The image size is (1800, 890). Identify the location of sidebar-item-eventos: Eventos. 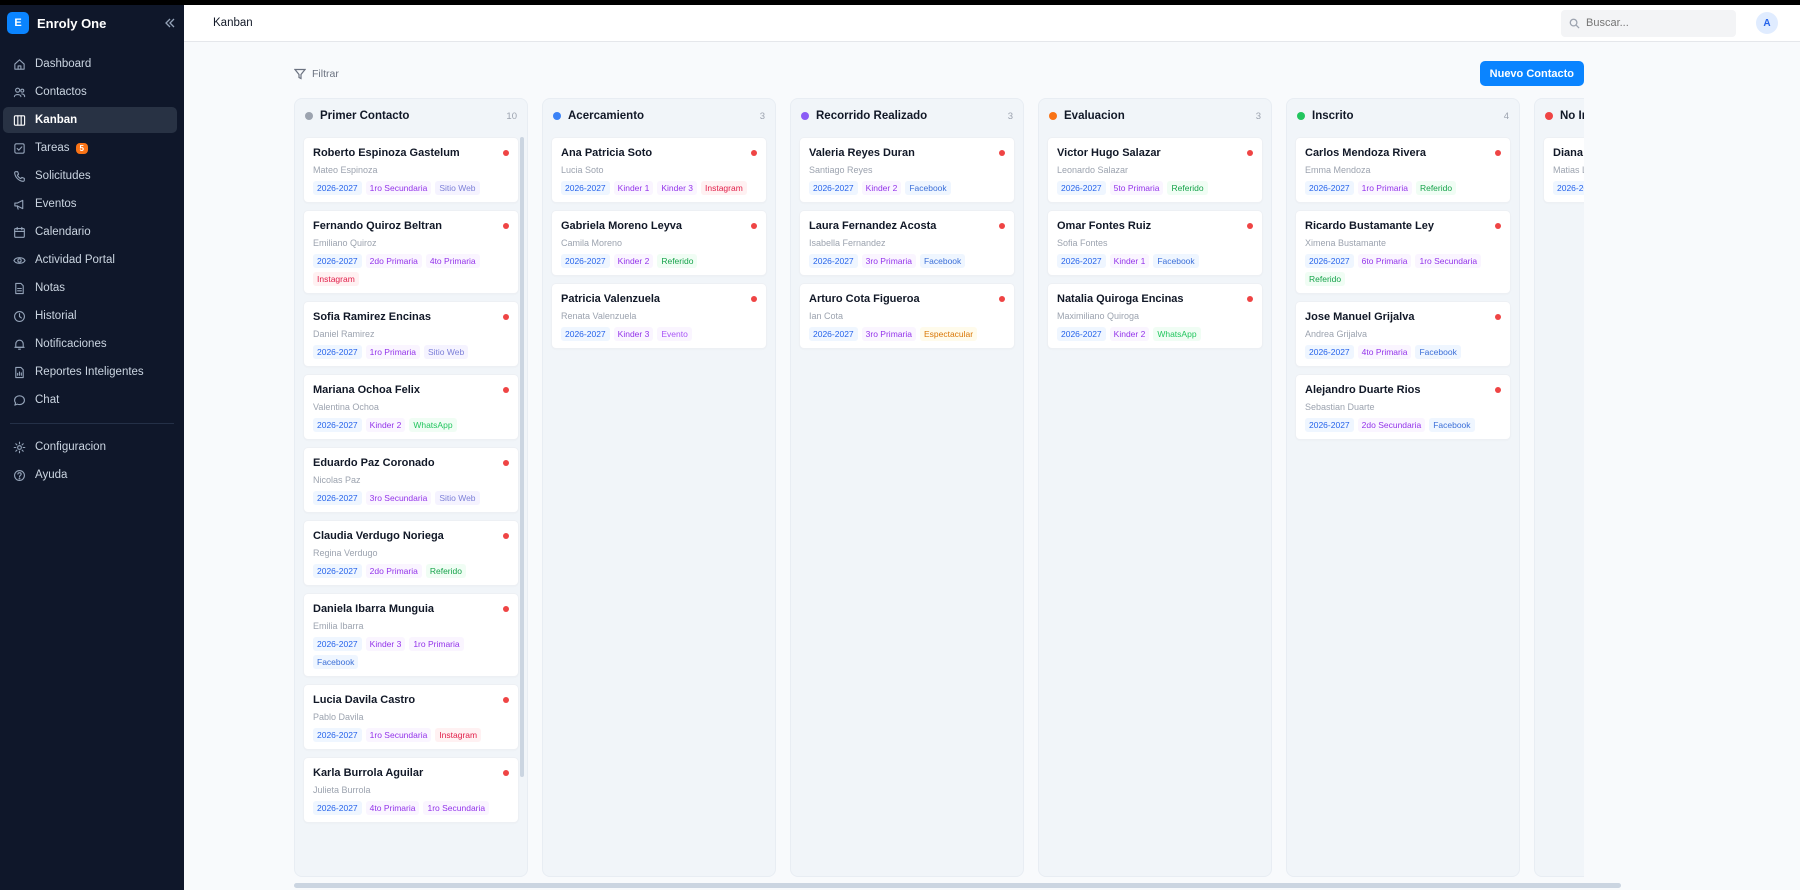
(90, 204).